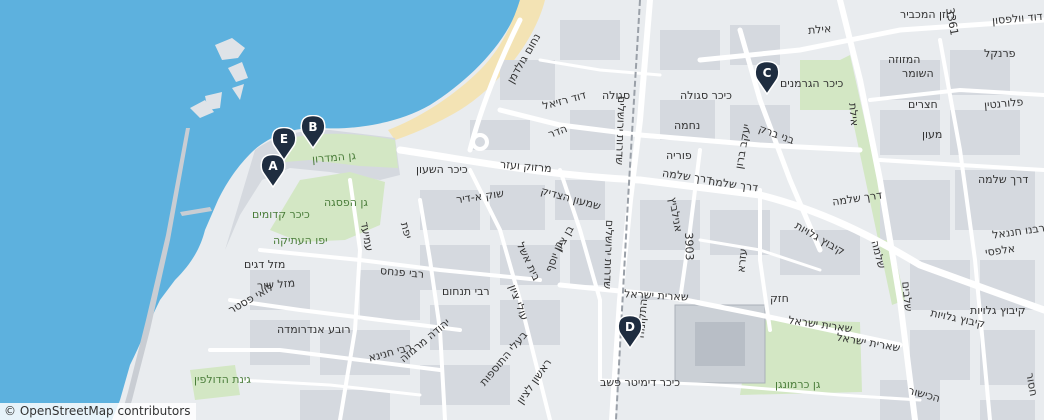 The image size is (1044, 420). I want to click on map-marker-e: E, so click(284, 144).